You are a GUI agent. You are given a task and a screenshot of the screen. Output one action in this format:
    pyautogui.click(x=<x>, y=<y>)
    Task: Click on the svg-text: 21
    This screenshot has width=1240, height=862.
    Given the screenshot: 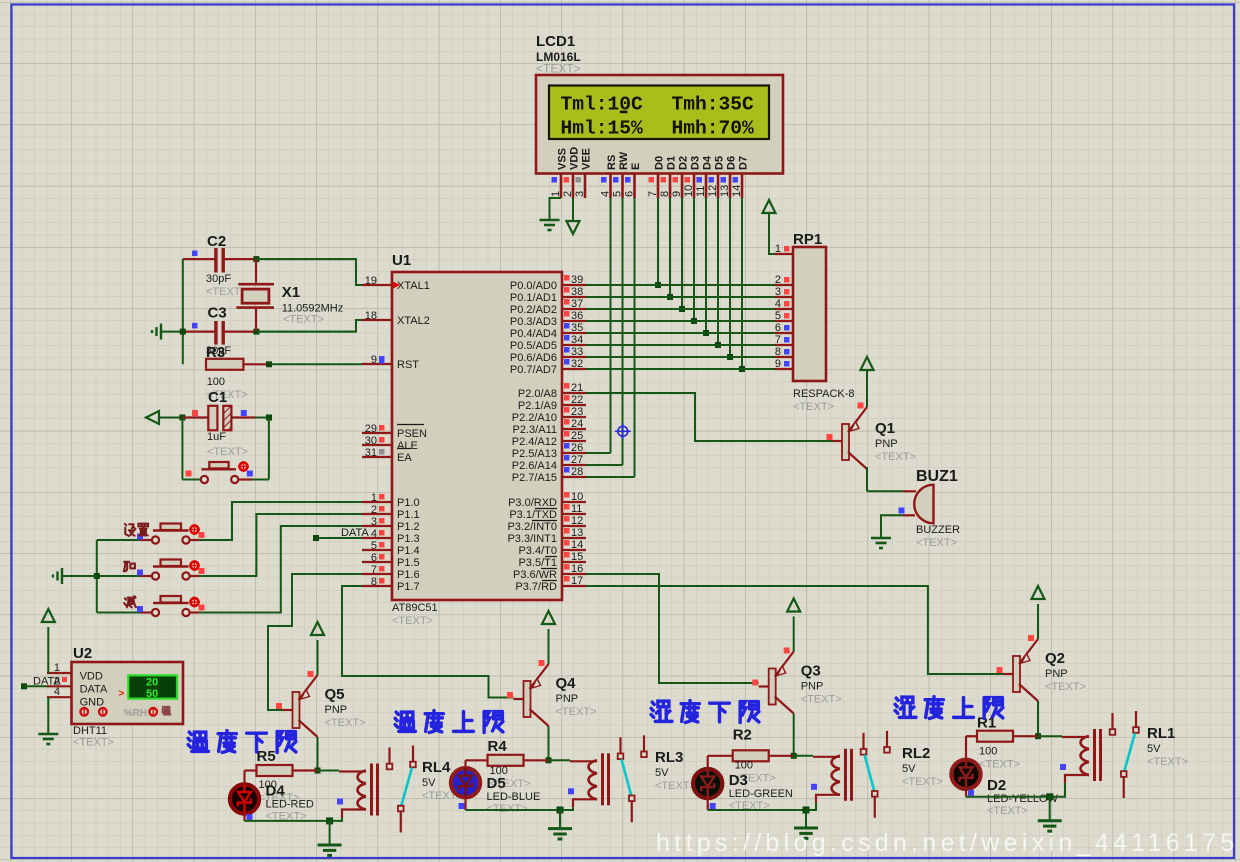 What is the action you would take?
    pyautogui.click(x=577, y=388)
    